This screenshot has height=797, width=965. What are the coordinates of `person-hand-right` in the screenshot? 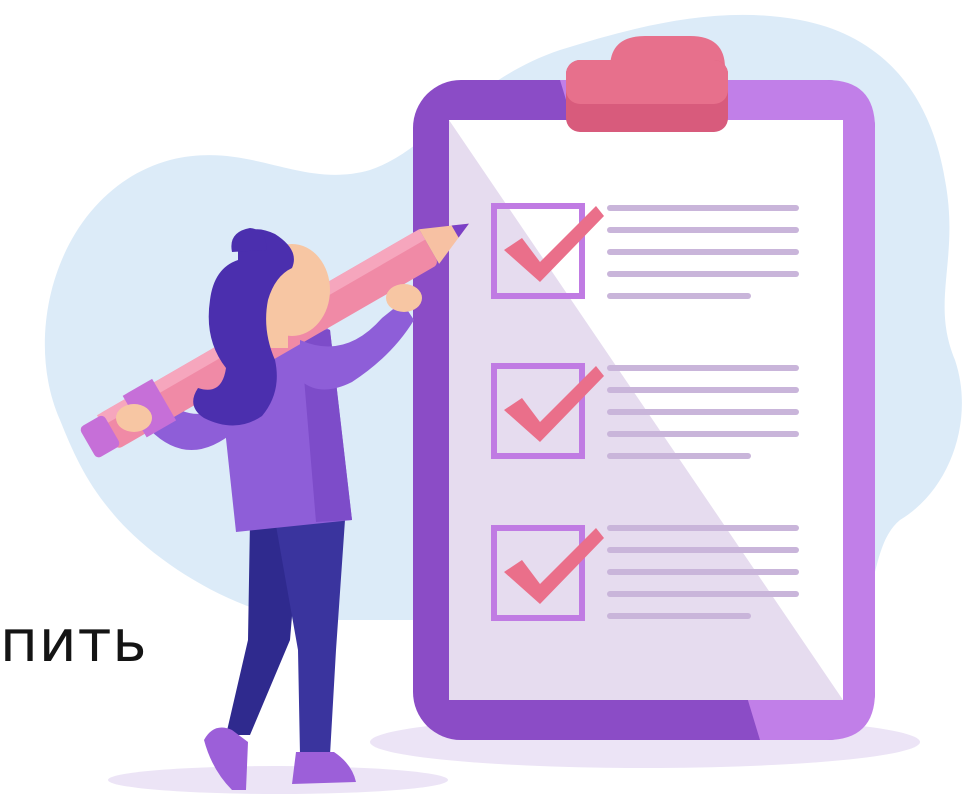 It's located at (404, 298).